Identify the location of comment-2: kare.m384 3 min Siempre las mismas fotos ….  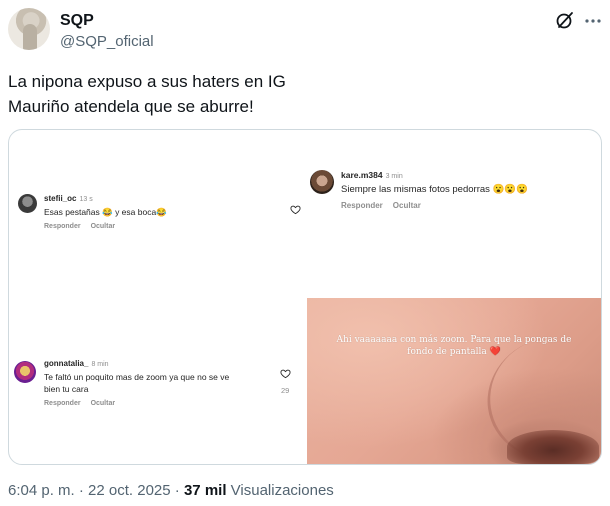
(434, 190).